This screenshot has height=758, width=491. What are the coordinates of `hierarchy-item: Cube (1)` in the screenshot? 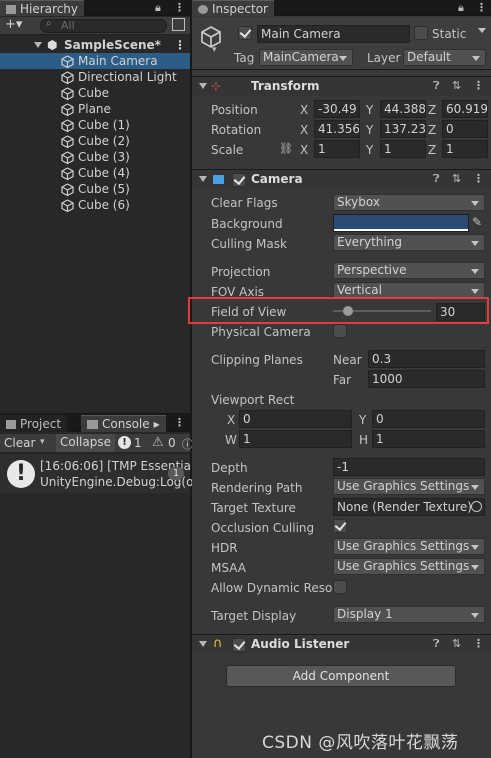 It's located at (95, 125).